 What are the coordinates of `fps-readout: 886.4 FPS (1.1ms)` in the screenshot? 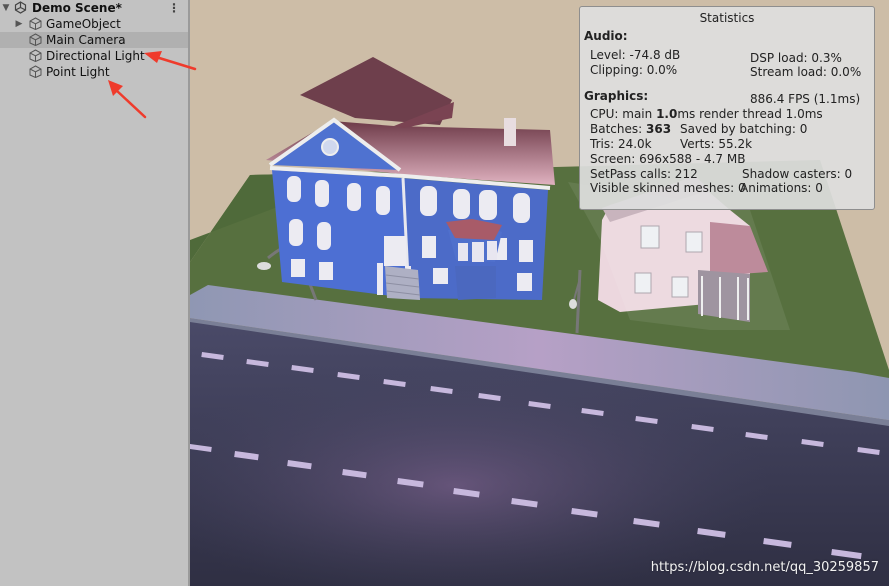 It's located at (805, 99).